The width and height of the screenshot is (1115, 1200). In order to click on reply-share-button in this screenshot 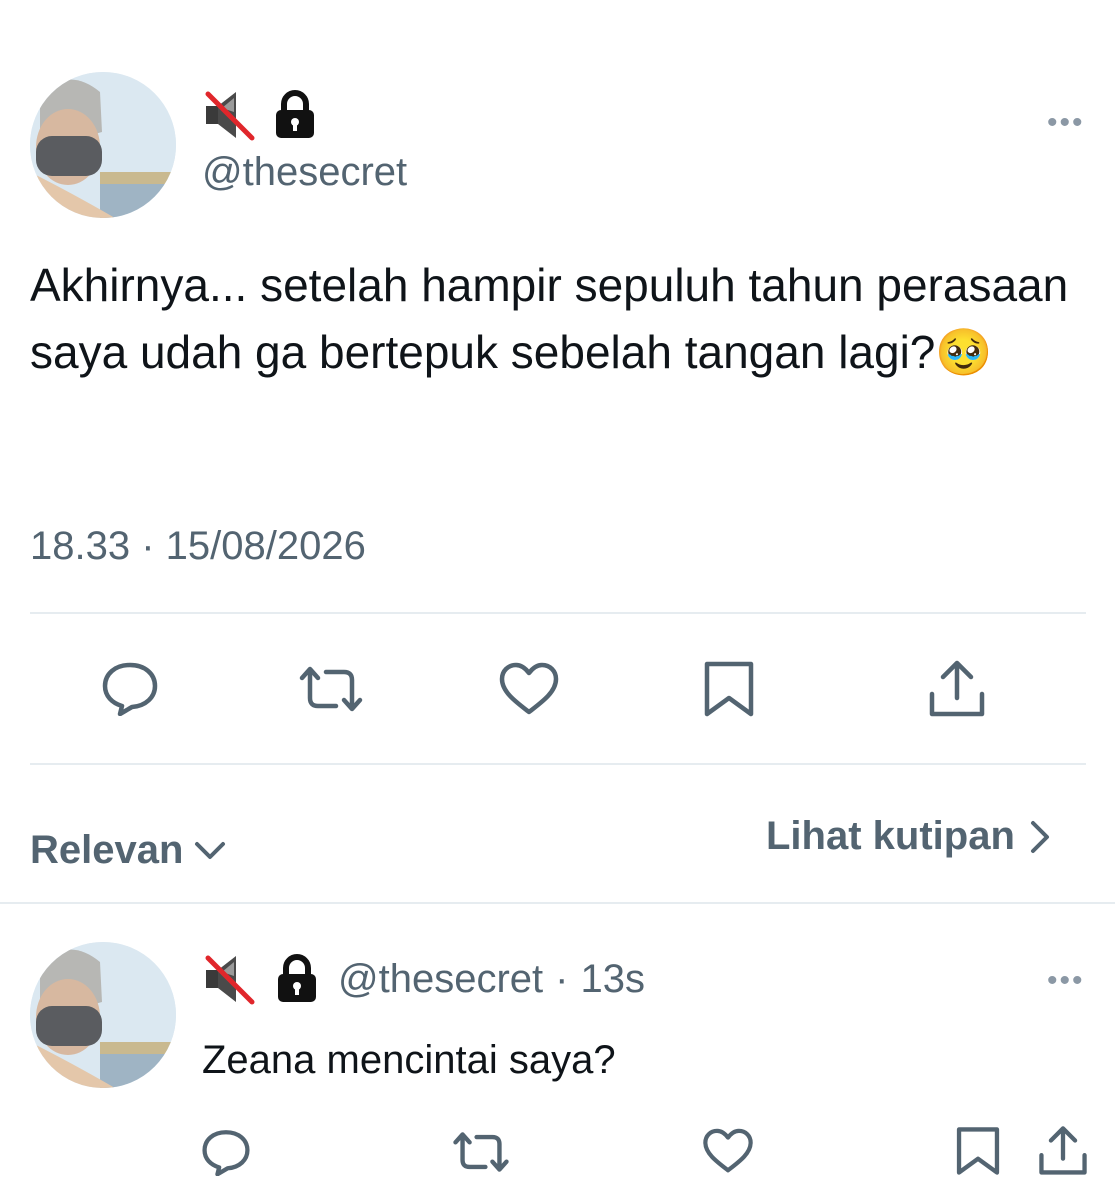, I will do `click(1063, 1150)`.